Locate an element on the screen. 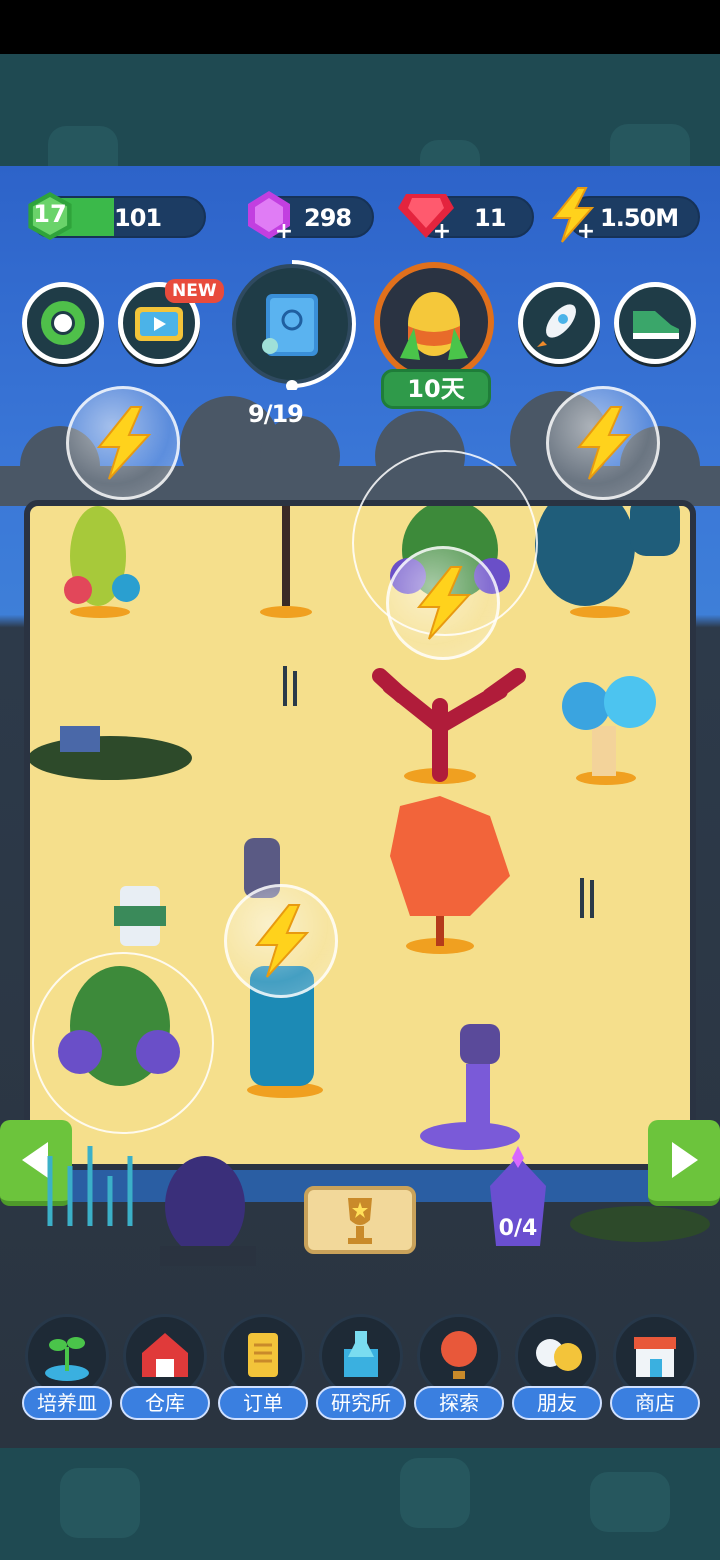 The height and width of the screenshot is (1560, 720). nav-label: 商店 is located at coordinates (655, 1403).